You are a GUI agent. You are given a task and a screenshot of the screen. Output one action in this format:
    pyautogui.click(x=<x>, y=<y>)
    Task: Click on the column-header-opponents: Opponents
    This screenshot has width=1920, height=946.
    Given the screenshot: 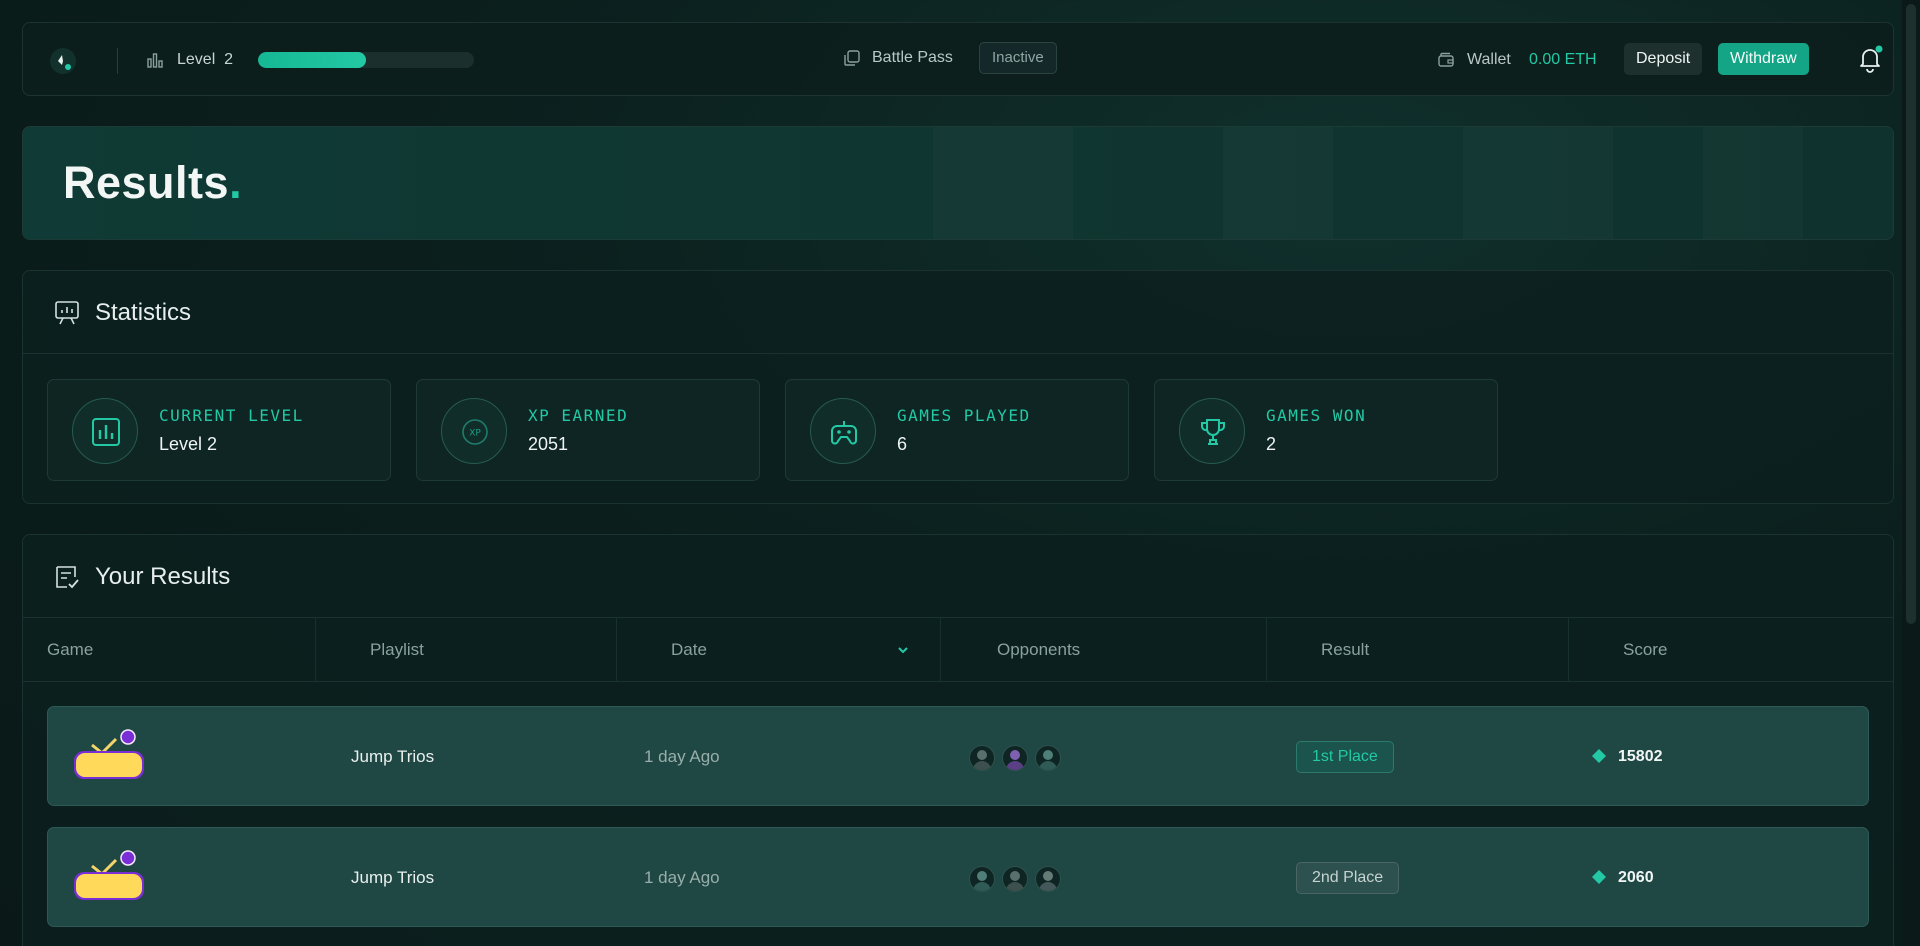 What is the action you would take?
    pyautogui.click(x=1104, y=650)
    